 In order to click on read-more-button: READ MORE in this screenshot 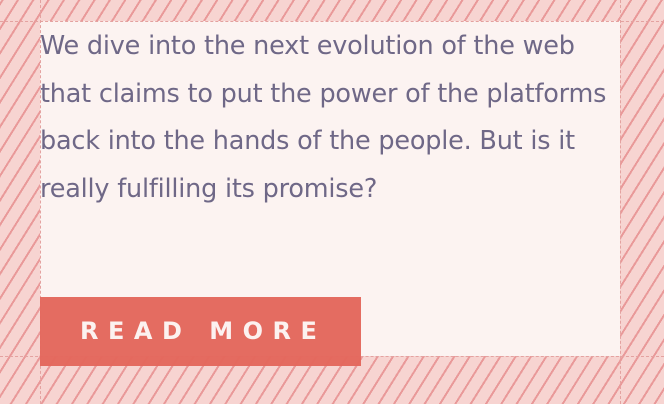, I will do `click(200, 331)`.